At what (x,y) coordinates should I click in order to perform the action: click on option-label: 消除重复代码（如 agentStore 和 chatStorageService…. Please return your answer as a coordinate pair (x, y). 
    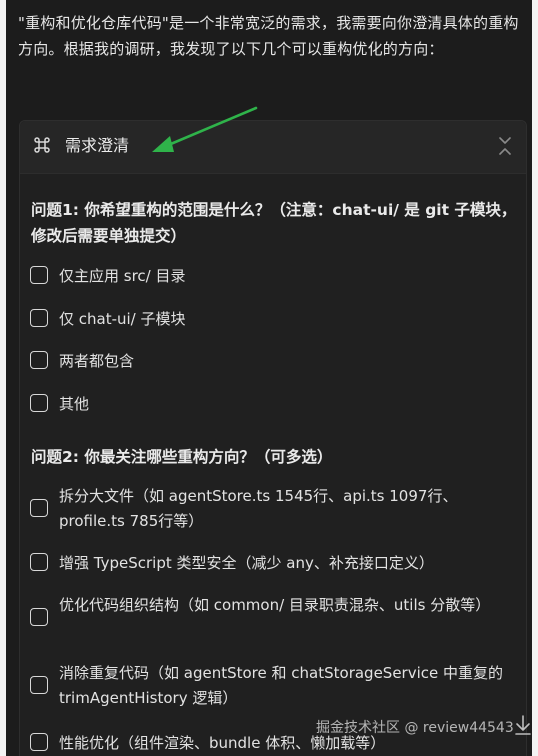
    Looking at the image, I should click on (281, 685).